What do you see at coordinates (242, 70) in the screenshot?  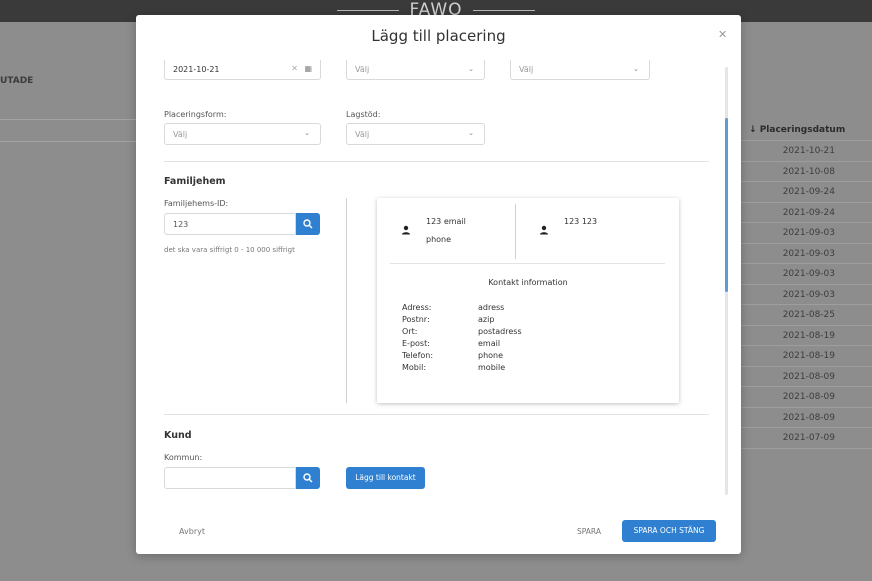 I see `date-field: 2021-10-21 ✕ ▦` at bounding box center [242, 70].